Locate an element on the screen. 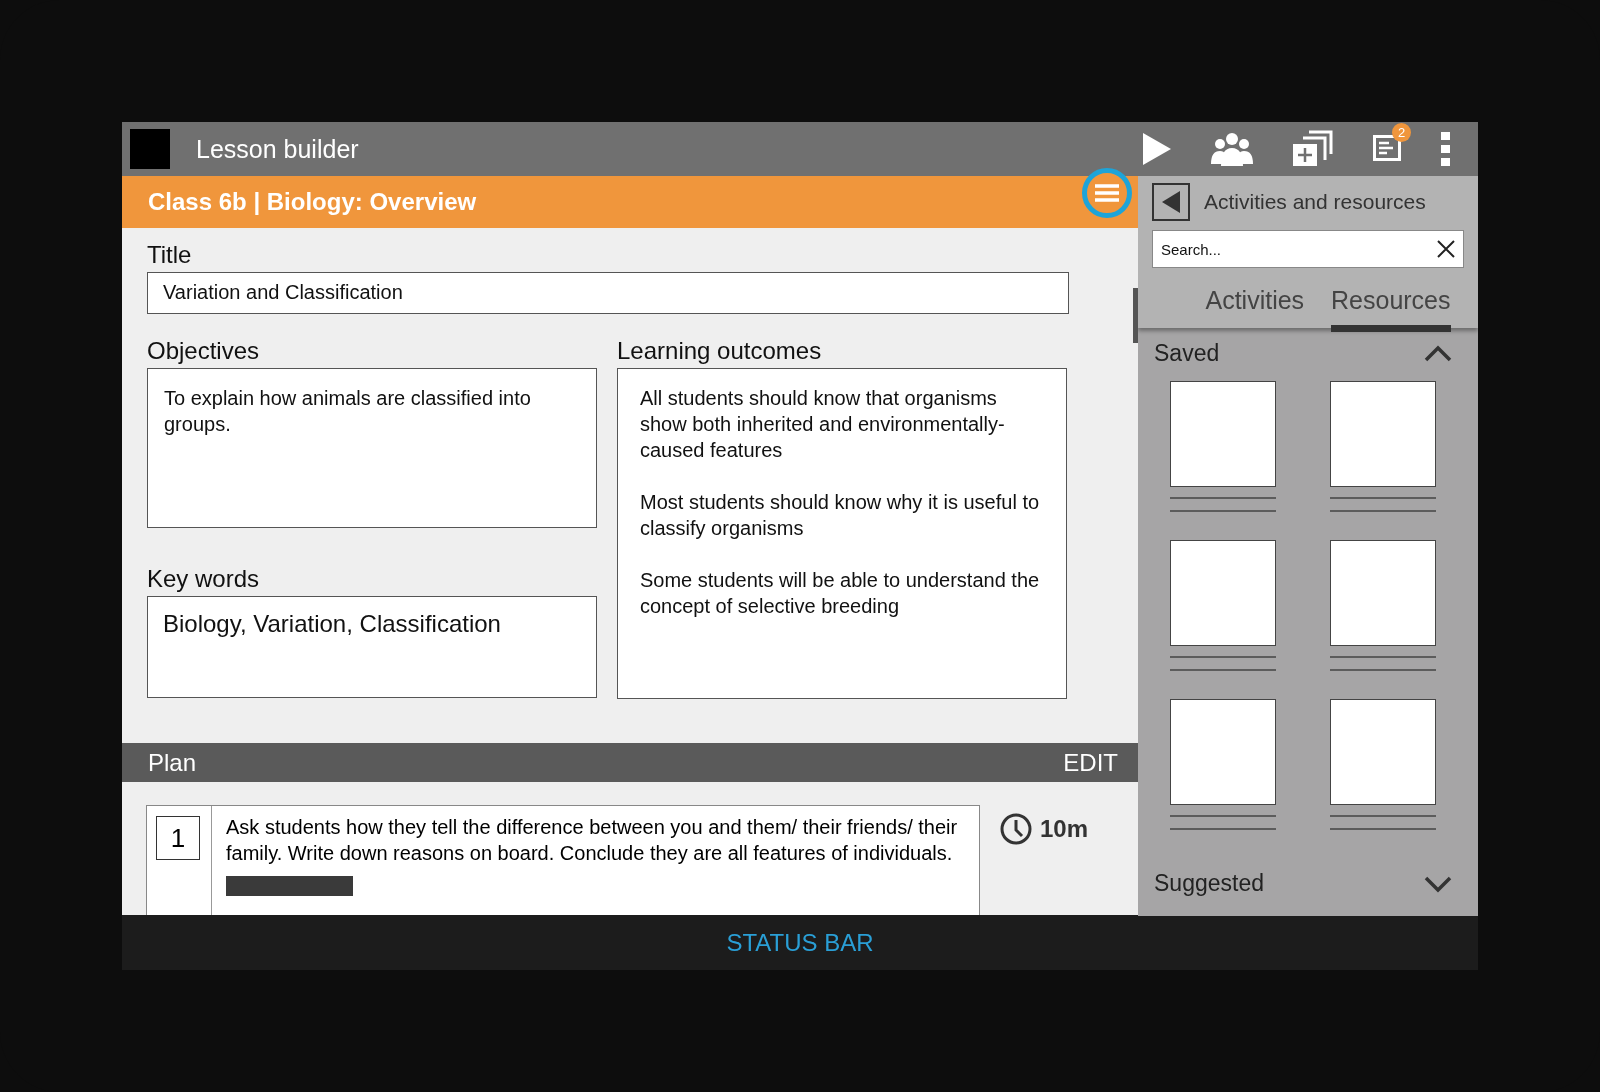 The height and width of the screenshot is (1092, 1600). add-copy-icon is located at coordinates (1312, 149).